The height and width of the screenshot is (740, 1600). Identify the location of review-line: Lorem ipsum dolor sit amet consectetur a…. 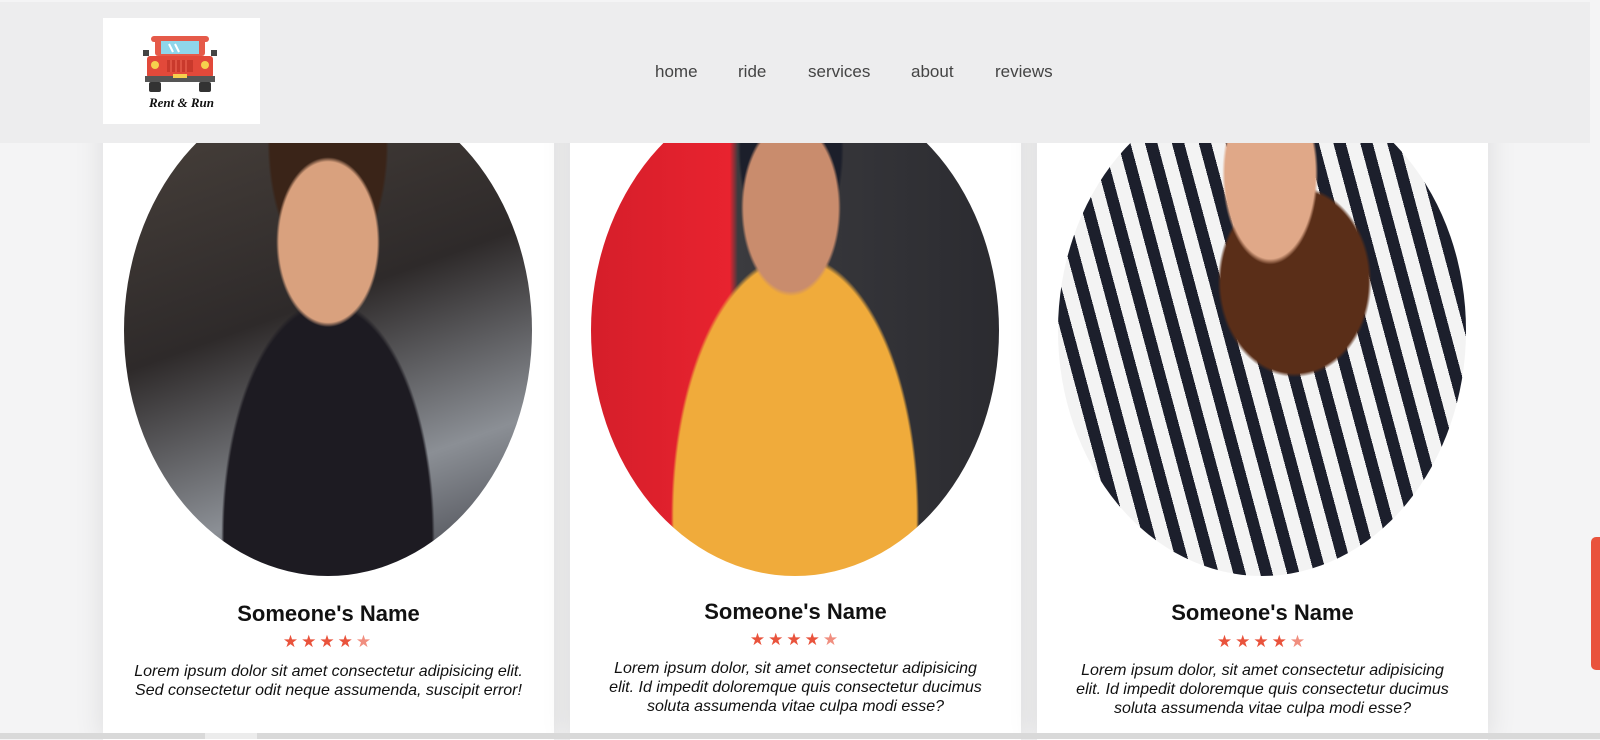
(328, 671).